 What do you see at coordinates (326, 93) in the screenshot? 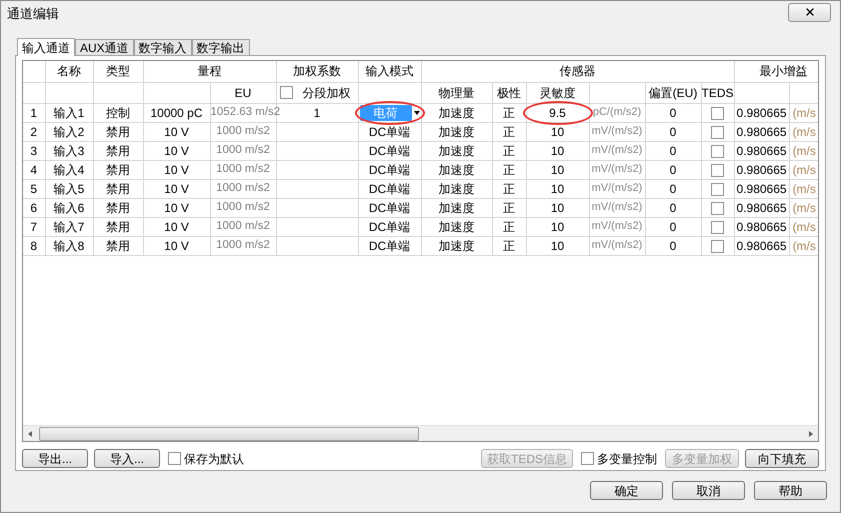
I see `column-header: 分段加权` at bounding box center [326, 93].